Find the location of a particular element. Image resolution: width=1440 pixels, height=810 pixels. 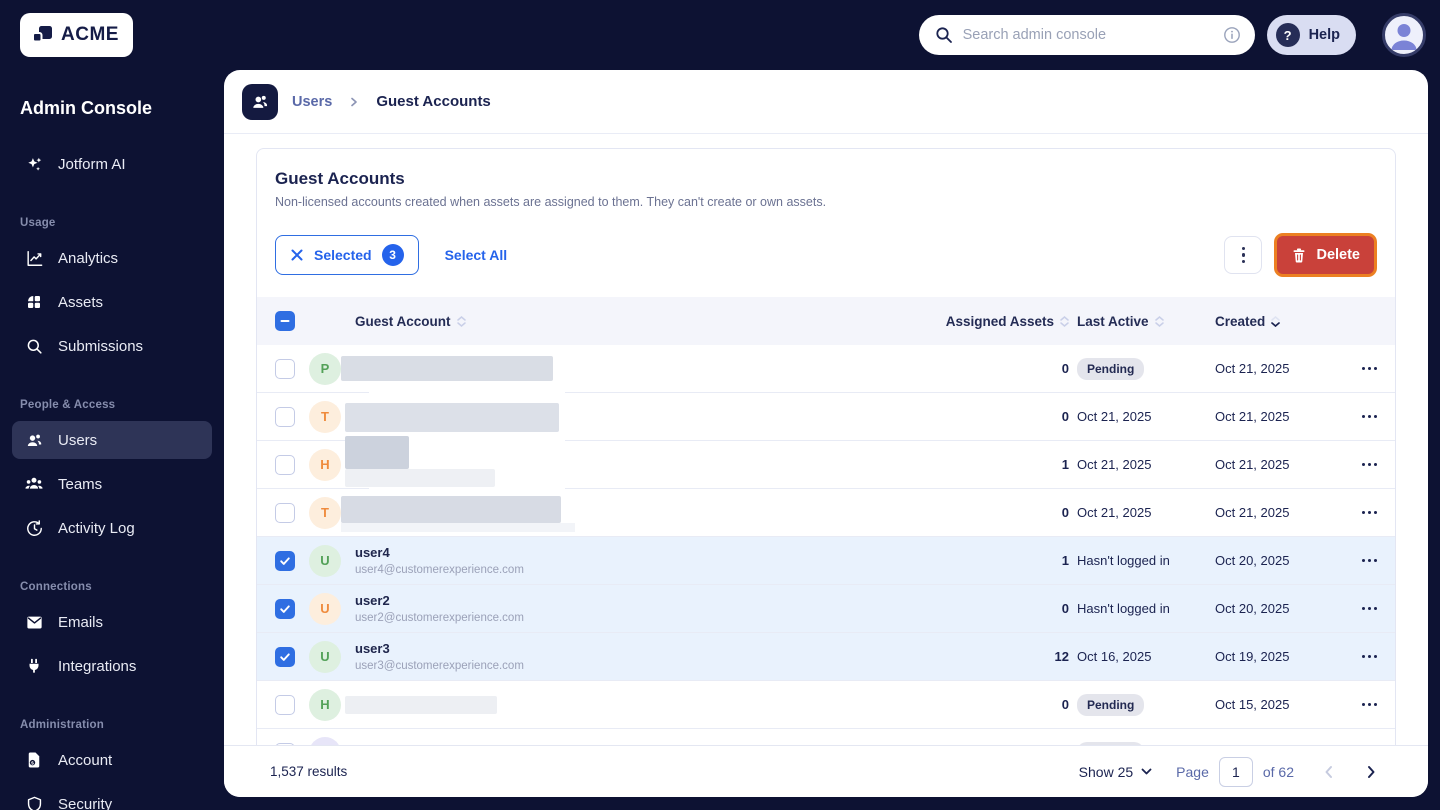

sidebar-section-label: Usage is located at coordinates (38, 223).